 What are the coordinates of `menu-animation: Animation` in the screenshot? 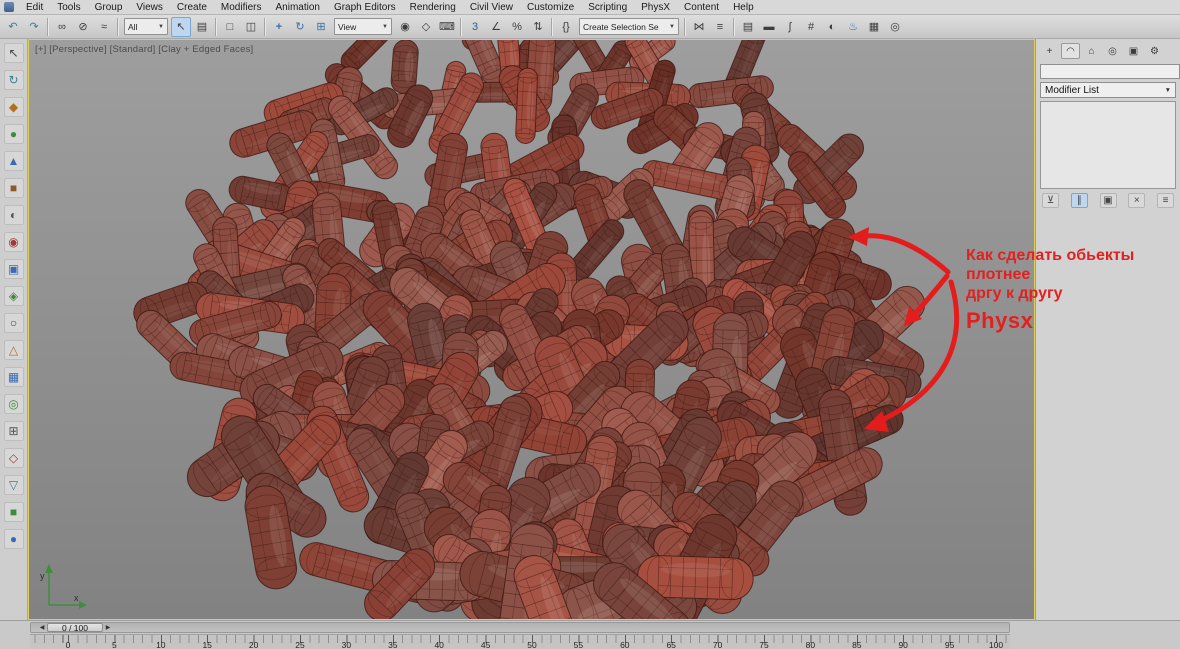 It's located at (297, 7).